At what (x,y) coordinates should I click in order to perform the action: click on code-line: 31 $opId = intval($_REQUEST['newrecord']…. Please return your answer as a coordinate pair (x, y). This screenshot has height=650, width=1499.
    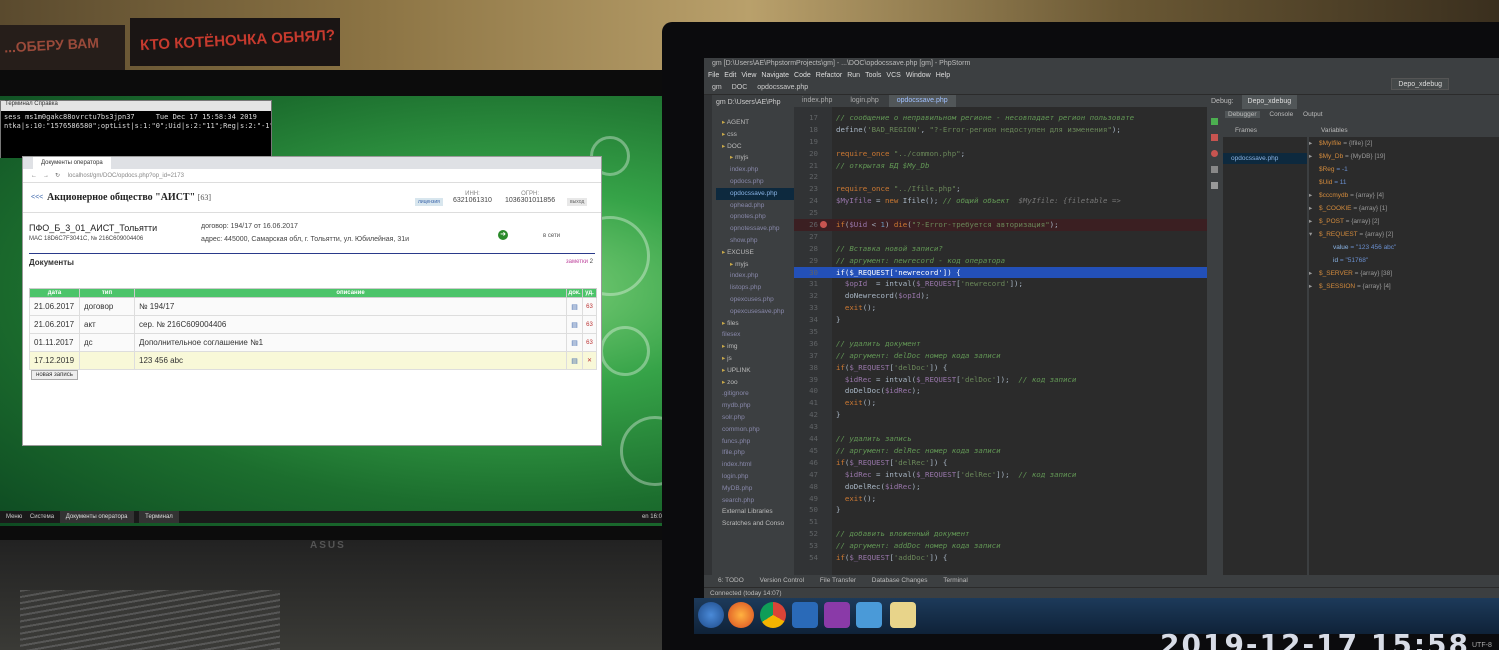
    Looking at the image, I should click on (1000, 284).